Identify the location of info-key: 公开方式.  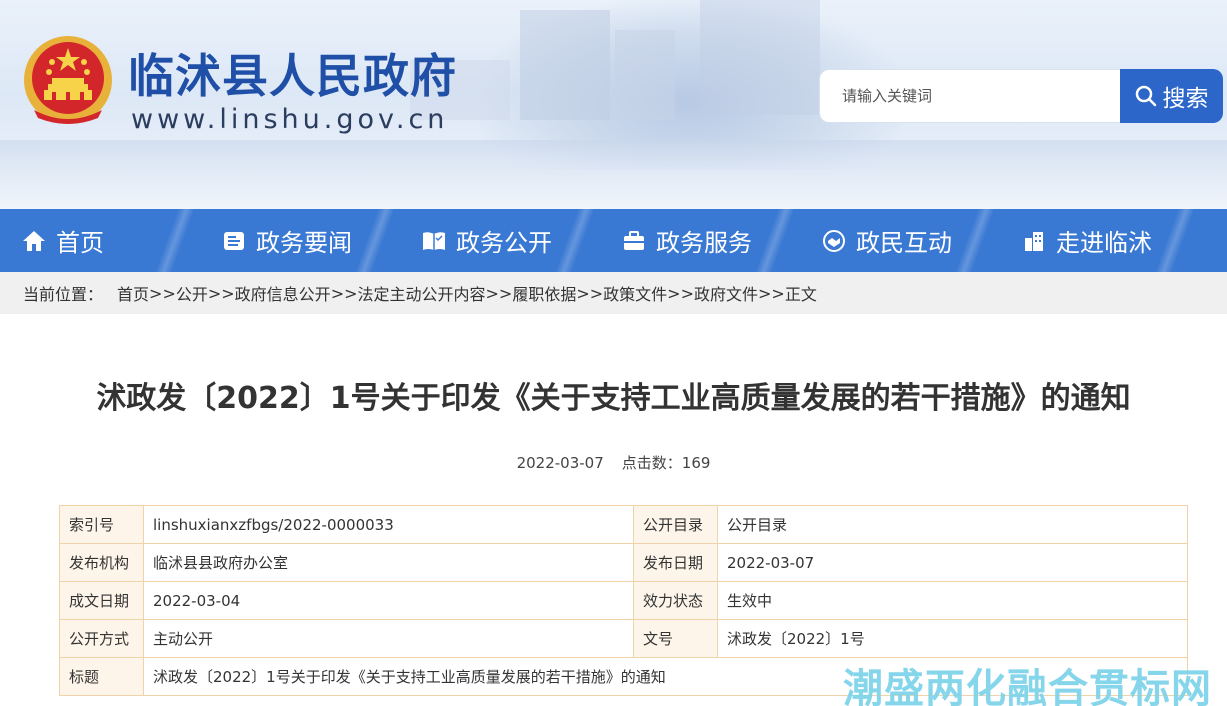
(101, 638).